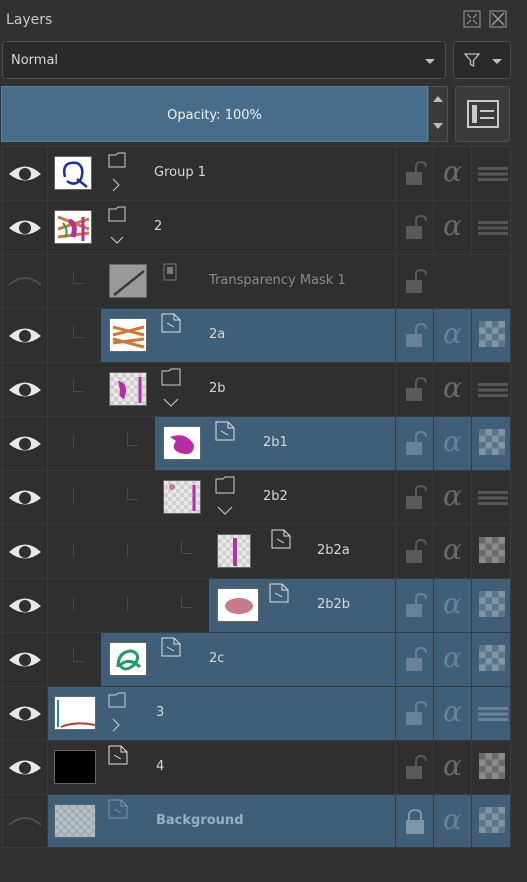  I want to click on view-options-button, so click(482, 114).